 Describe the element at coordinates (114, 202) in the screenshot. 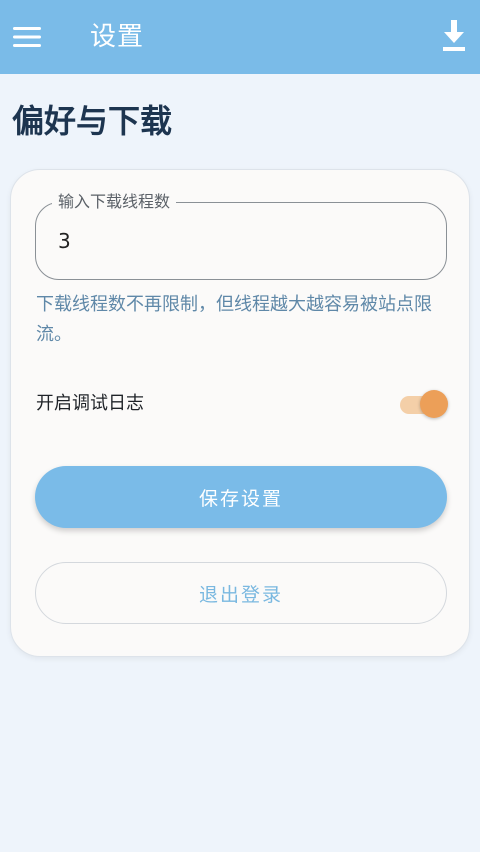

I see `threads-field-label: 输入下载线程数` at that location.